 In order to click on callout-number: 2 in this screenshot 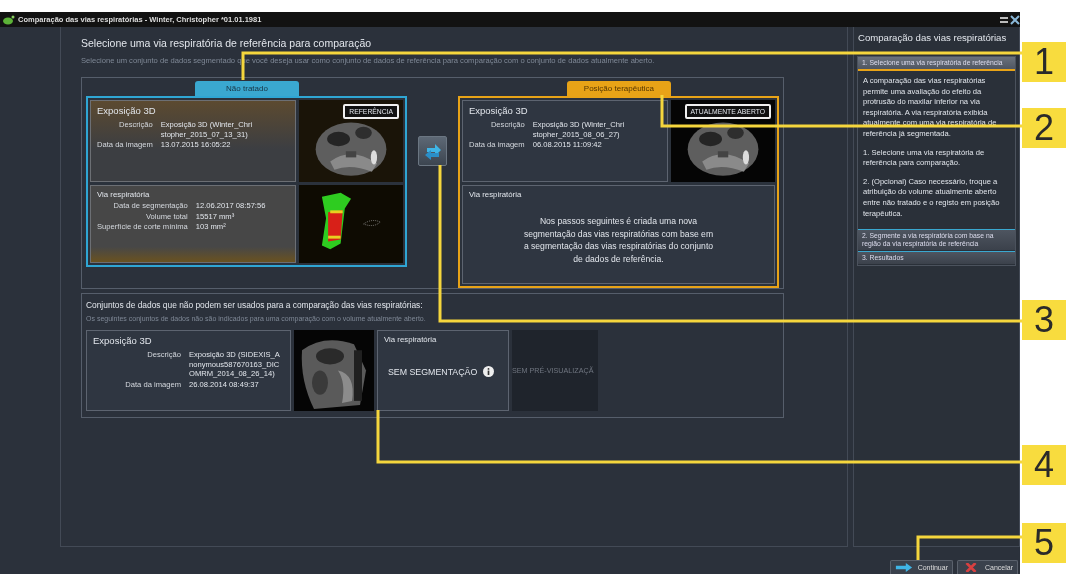, I will do `click(1044, 128)`.